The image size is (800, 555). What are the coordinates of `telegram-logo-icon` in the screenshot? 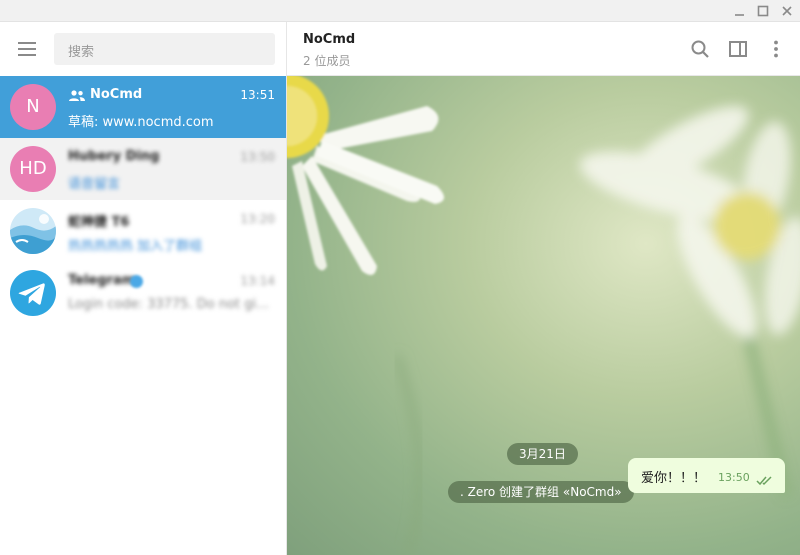 It's located at (33, 293).